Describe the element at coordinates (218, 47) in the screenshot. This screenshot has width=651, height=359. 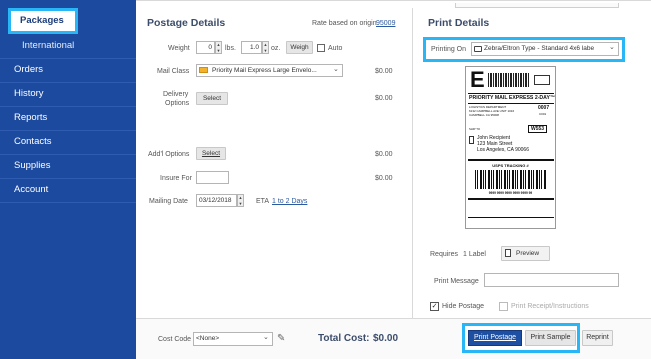
I see `lbs-stepper: ▲ ▼` at that location.